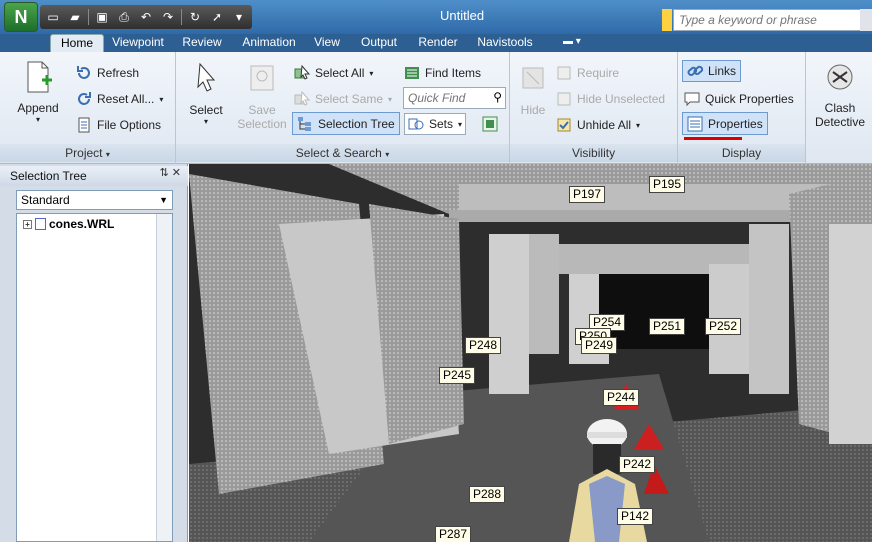  I want to click on viewpoint-link-tag: P244, so click(621, 397).